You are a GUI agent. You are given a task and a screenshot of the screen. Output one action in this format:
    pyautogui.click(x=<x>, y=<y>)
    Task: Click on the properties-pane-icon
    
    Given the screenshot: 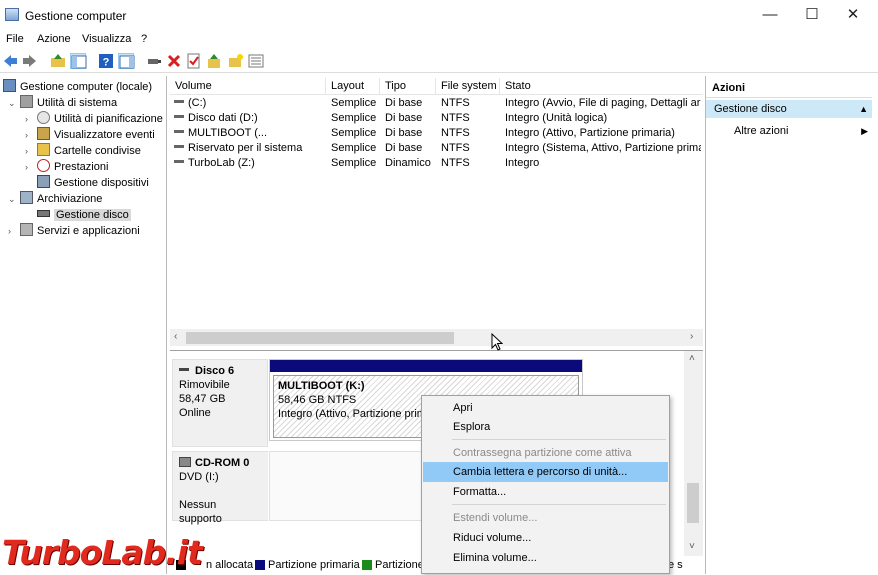 What is the action you would take?
    pyautogui.click(x=126, y=61)
    